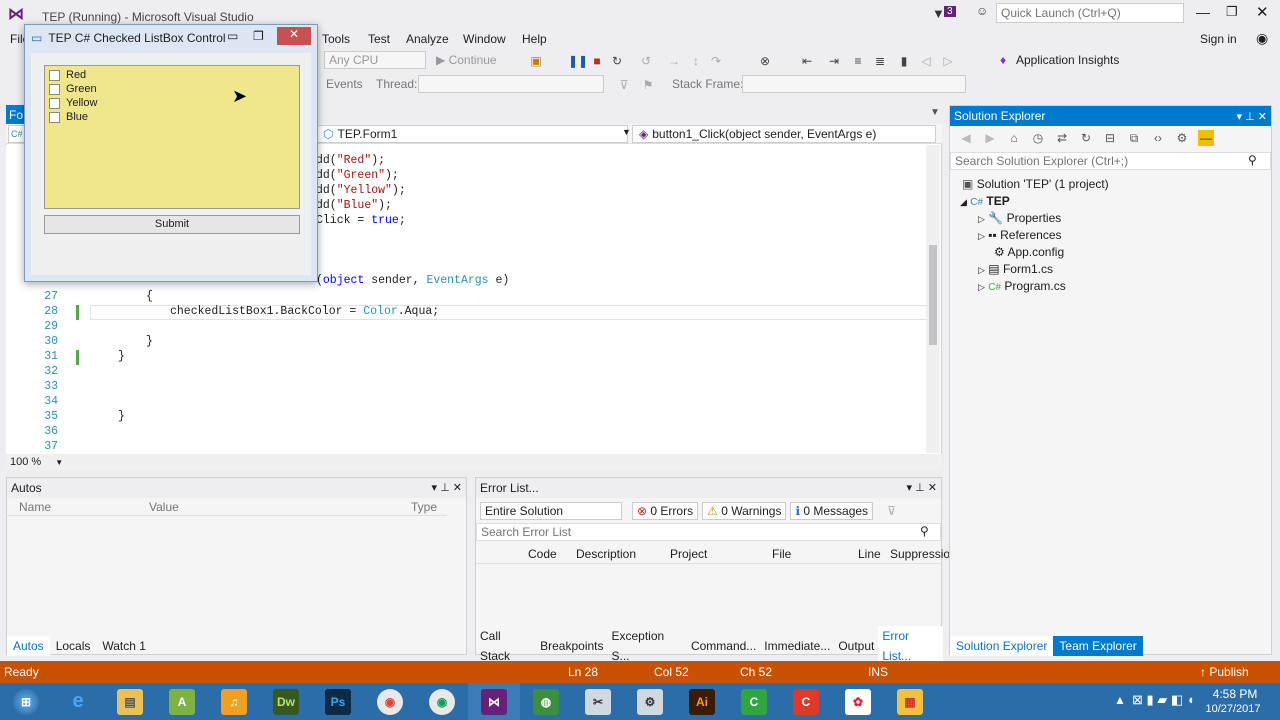 This screenshot has width=1280, height=720. Describe the element at coordinates (1029, 252) in the screenshot. I see `tree-item-app-config: ⚙ App.config` at that location.